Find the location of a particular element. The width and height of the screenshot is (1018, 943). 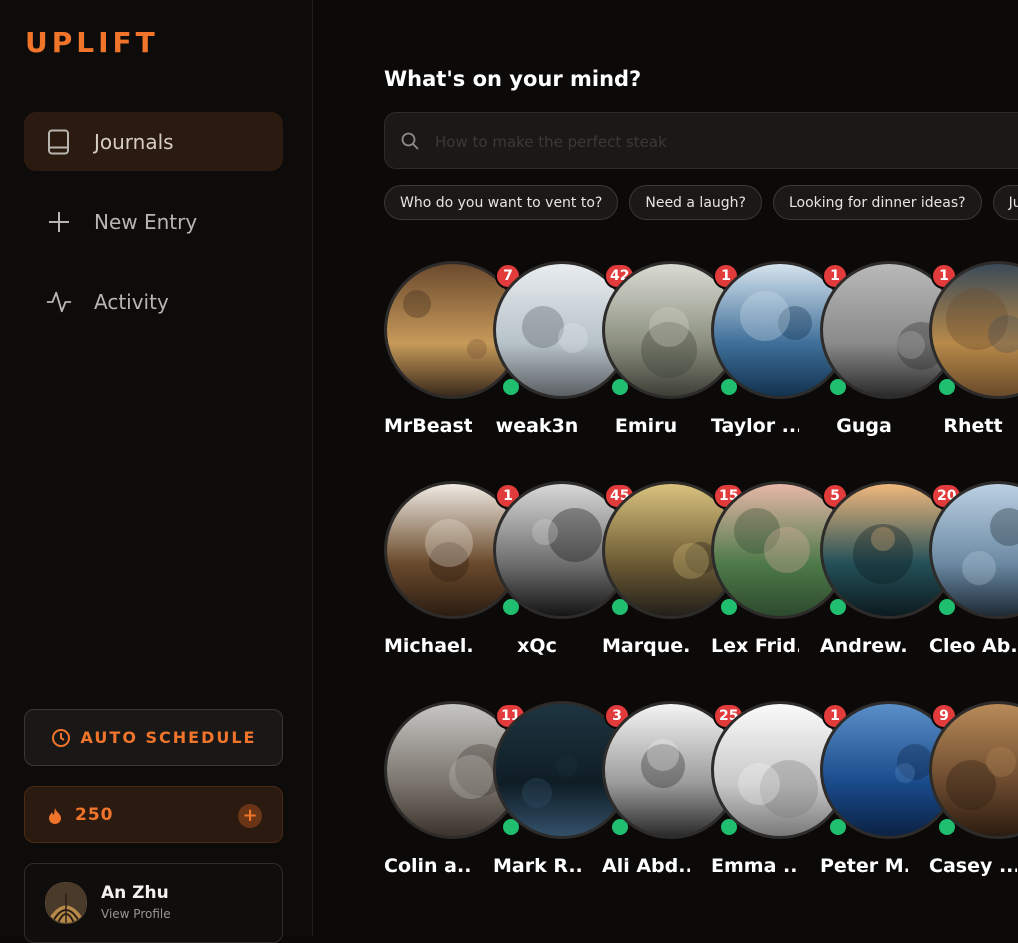

avatar is located at coordinates (66, 903).